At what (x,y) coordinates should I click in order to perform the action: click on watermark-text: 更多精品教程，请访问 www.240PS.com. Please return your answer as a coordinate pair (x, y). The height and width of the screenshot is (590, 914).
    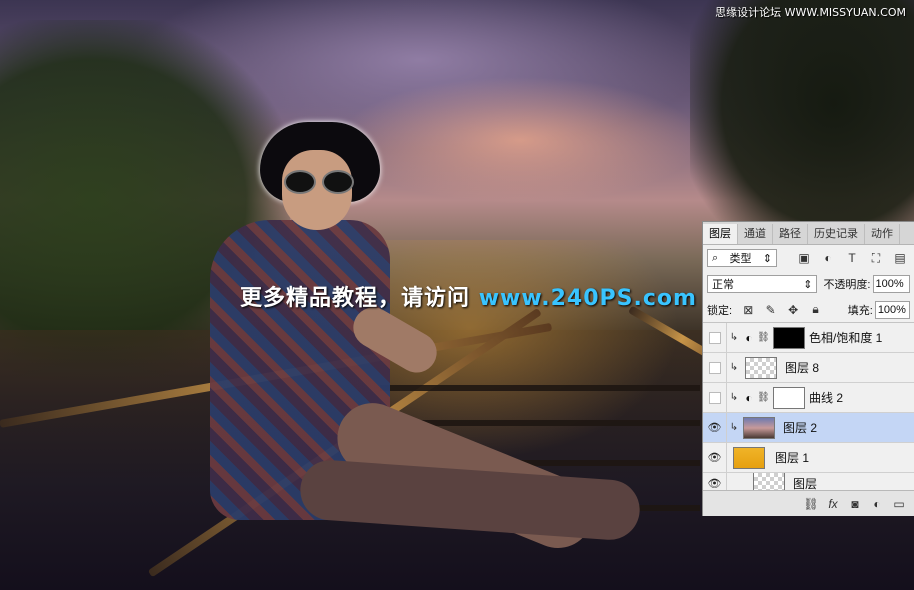
    Looking at the image, I should click on (468, 296).